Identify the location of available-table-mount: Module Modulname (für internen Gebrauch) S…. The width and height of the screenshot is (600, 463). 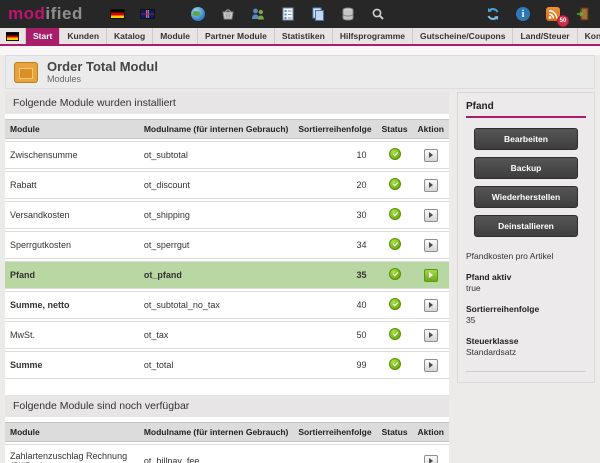
(227, 441).